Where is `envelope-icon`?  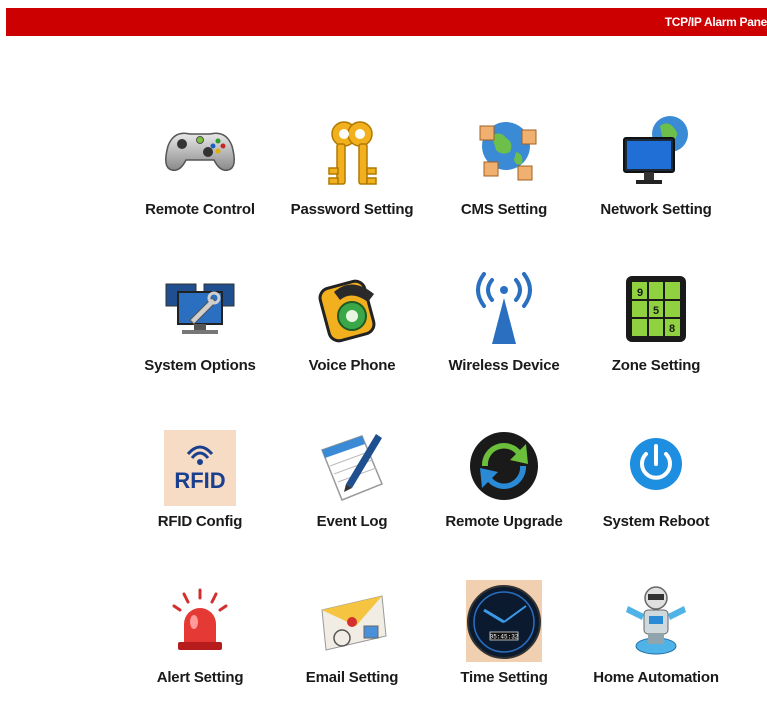
envelope-icon is located at coordinates (352, 621).